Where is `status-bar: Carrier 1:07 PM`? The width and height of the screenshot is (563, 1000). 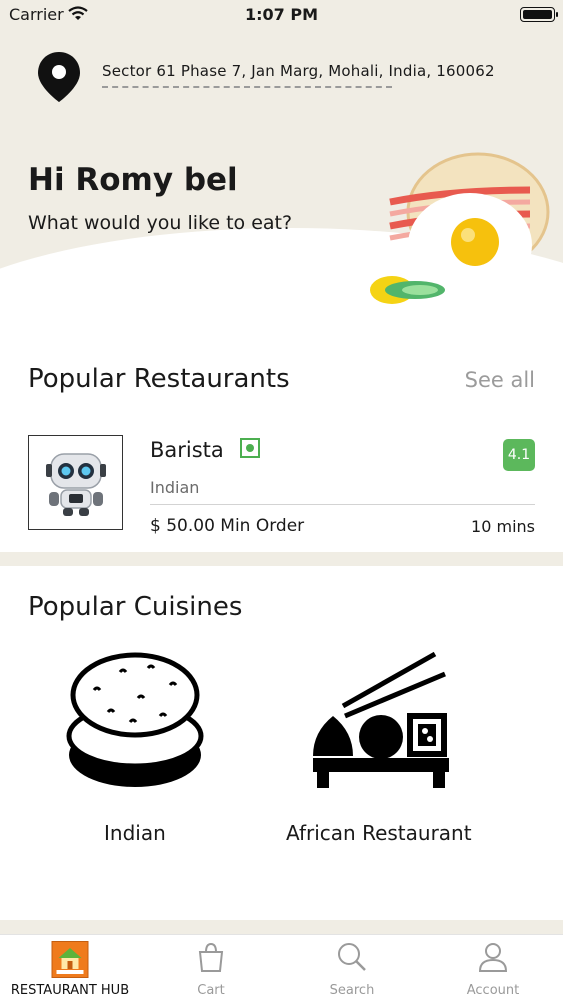 status-bar: Carrier 1:07 PM is located at coordinates (281, 15).